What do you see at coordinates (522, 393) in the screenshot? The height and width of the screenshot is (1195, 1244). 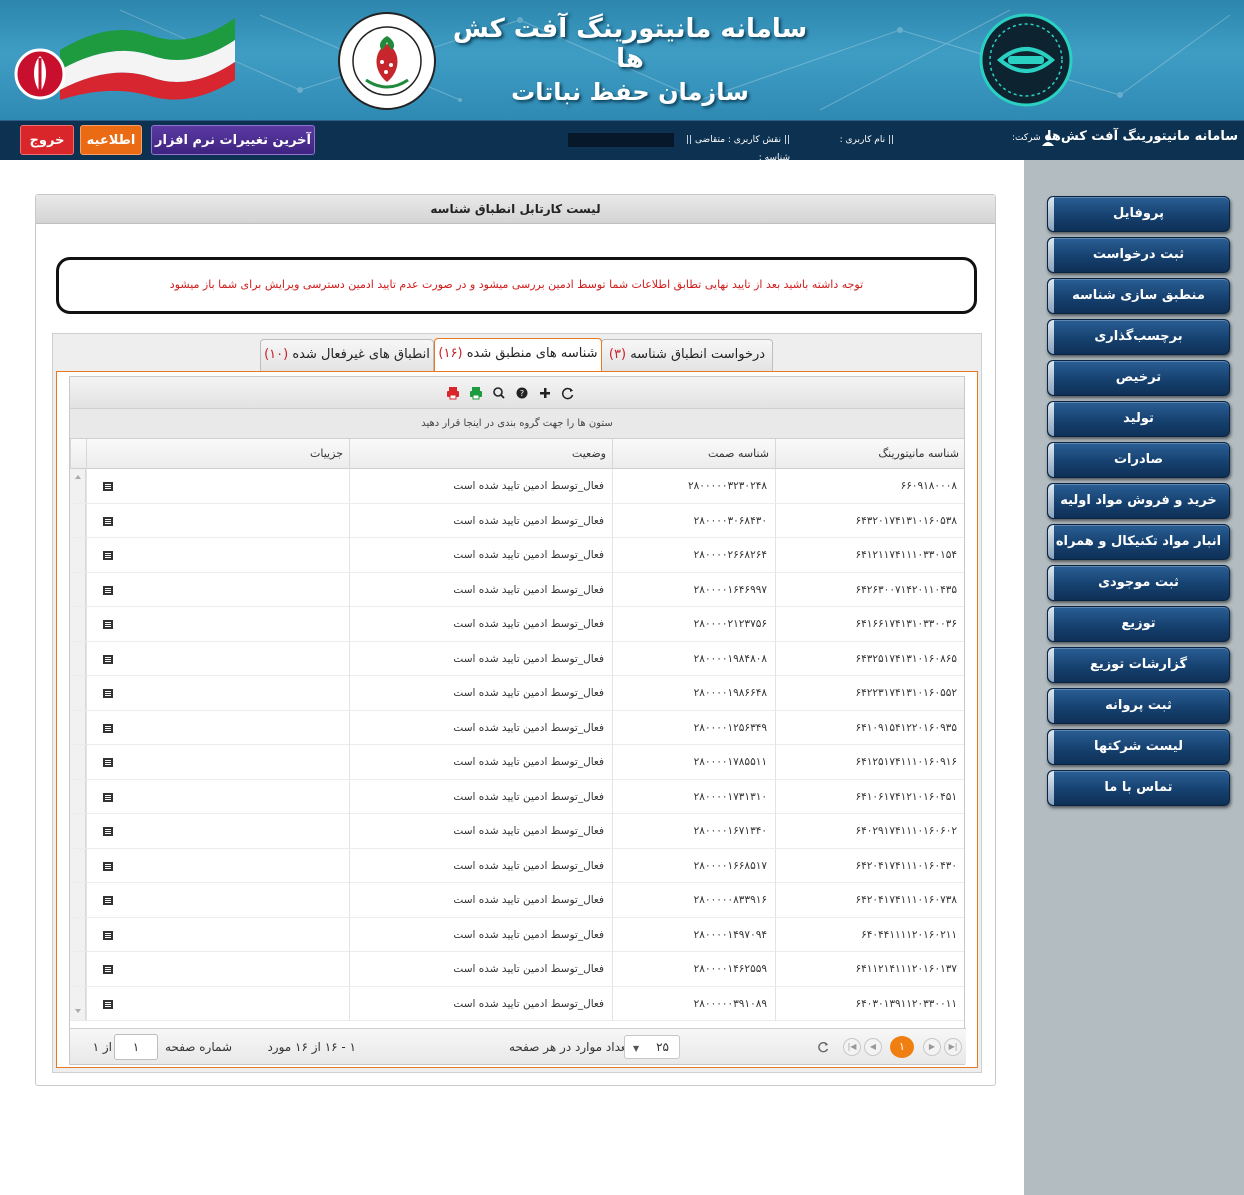 I see `help-icon: ?` at bounding box center [522, 393].